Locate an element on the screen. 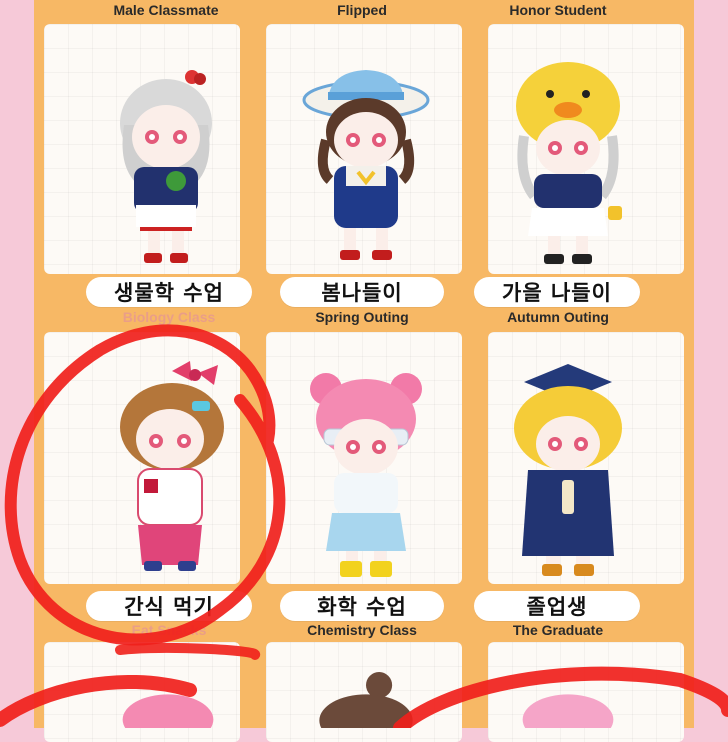 Image resolution: width=728 pixels, height=742 pixels. figure-snacks-image is located at coordinates (172, 466).